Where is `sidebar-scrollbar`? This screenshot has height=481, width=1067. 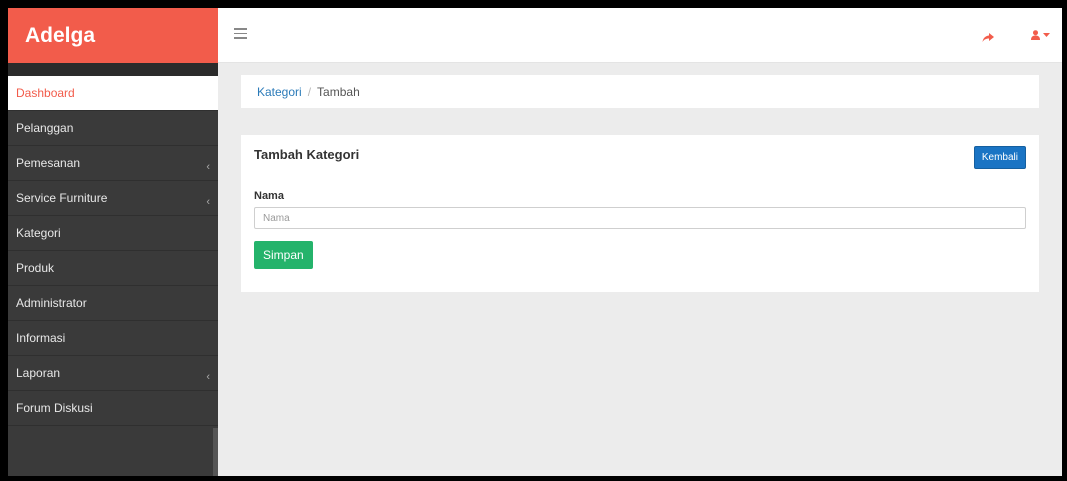
sidebar-scrollbar is located at coordinates (215, 452).